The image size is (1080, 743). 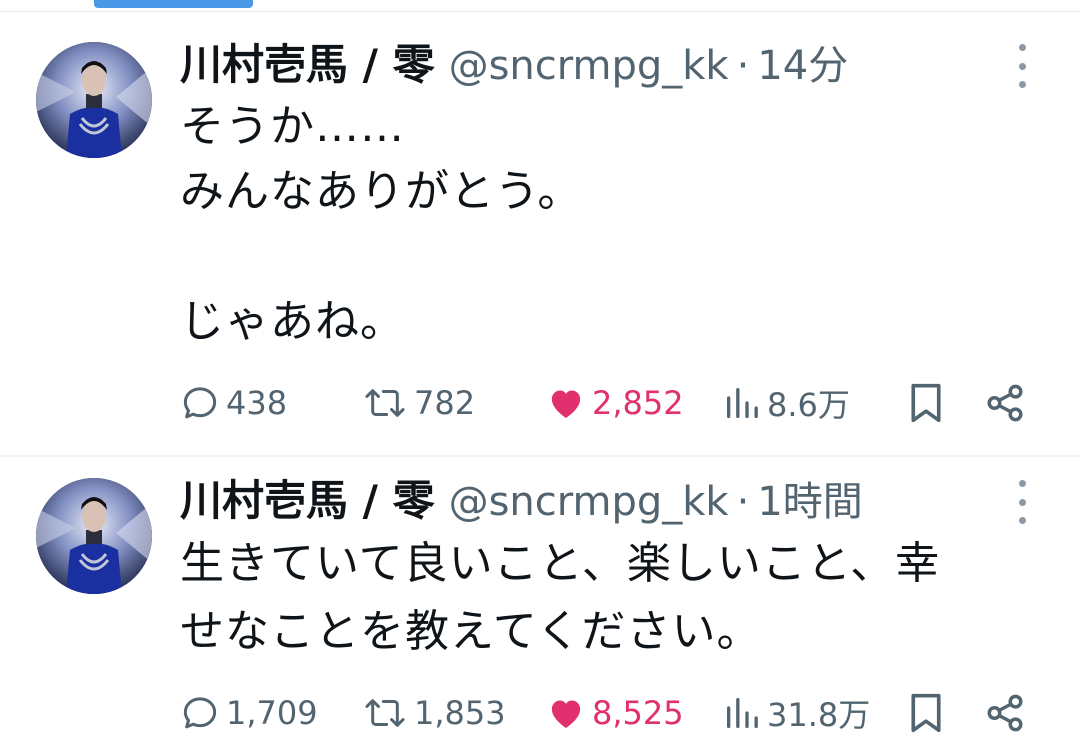 What do you see at coordinates (173, 4) in the screenshot?
I see `tab-indicator` at bounding box center [173, 4].